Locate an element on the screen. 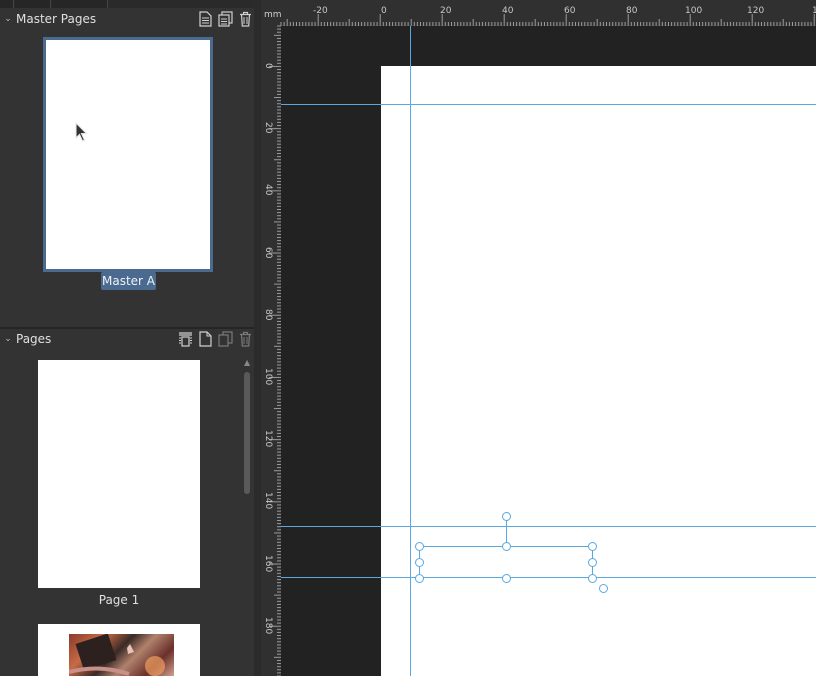  page-1-label: Page 1 is located at coordinates (119, 600).